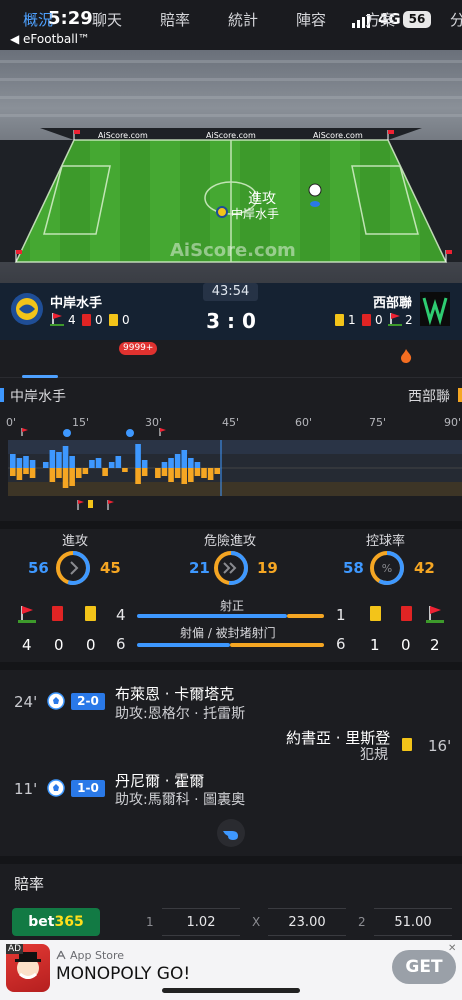 Image resolution: width=462 pixels, height=1000 pixels. Describe the element at coordinates (315, 190) in the screenshot. I see `ball-icon` at that location.